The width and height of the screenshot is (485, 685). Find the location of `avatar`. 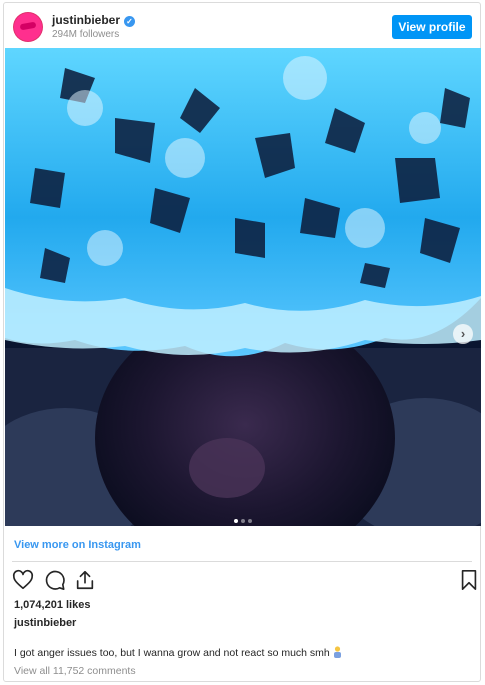

avatar is located at coordinates (28, 27).